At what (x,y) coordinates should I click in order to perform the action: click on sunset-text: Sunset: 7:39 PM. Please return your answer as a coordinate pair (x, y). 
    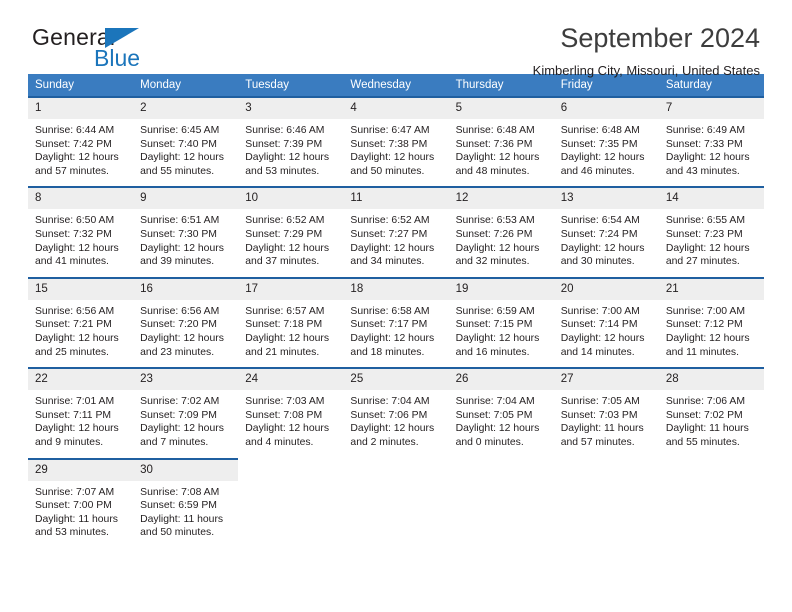
    Looking at the image, I should click on (284, 144).